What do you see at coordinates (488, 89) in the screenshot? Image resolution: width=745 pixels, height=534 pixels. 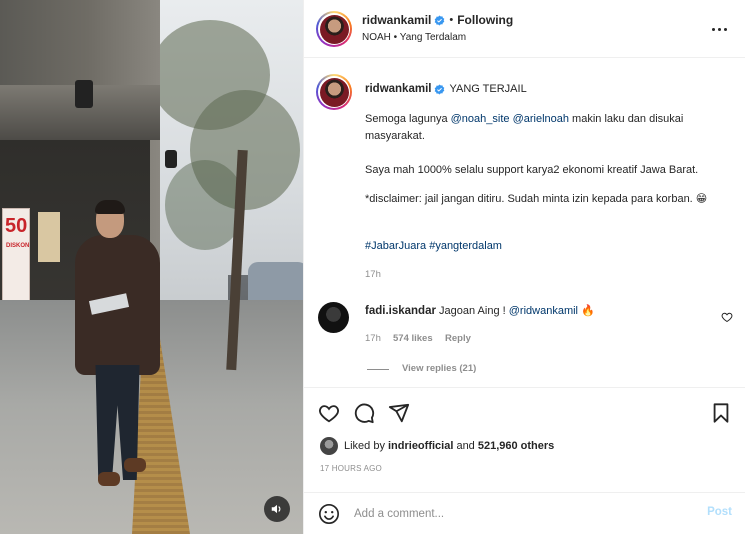 I see `caption-title: YANG TERJAIL` at bounding box center [488, 89].